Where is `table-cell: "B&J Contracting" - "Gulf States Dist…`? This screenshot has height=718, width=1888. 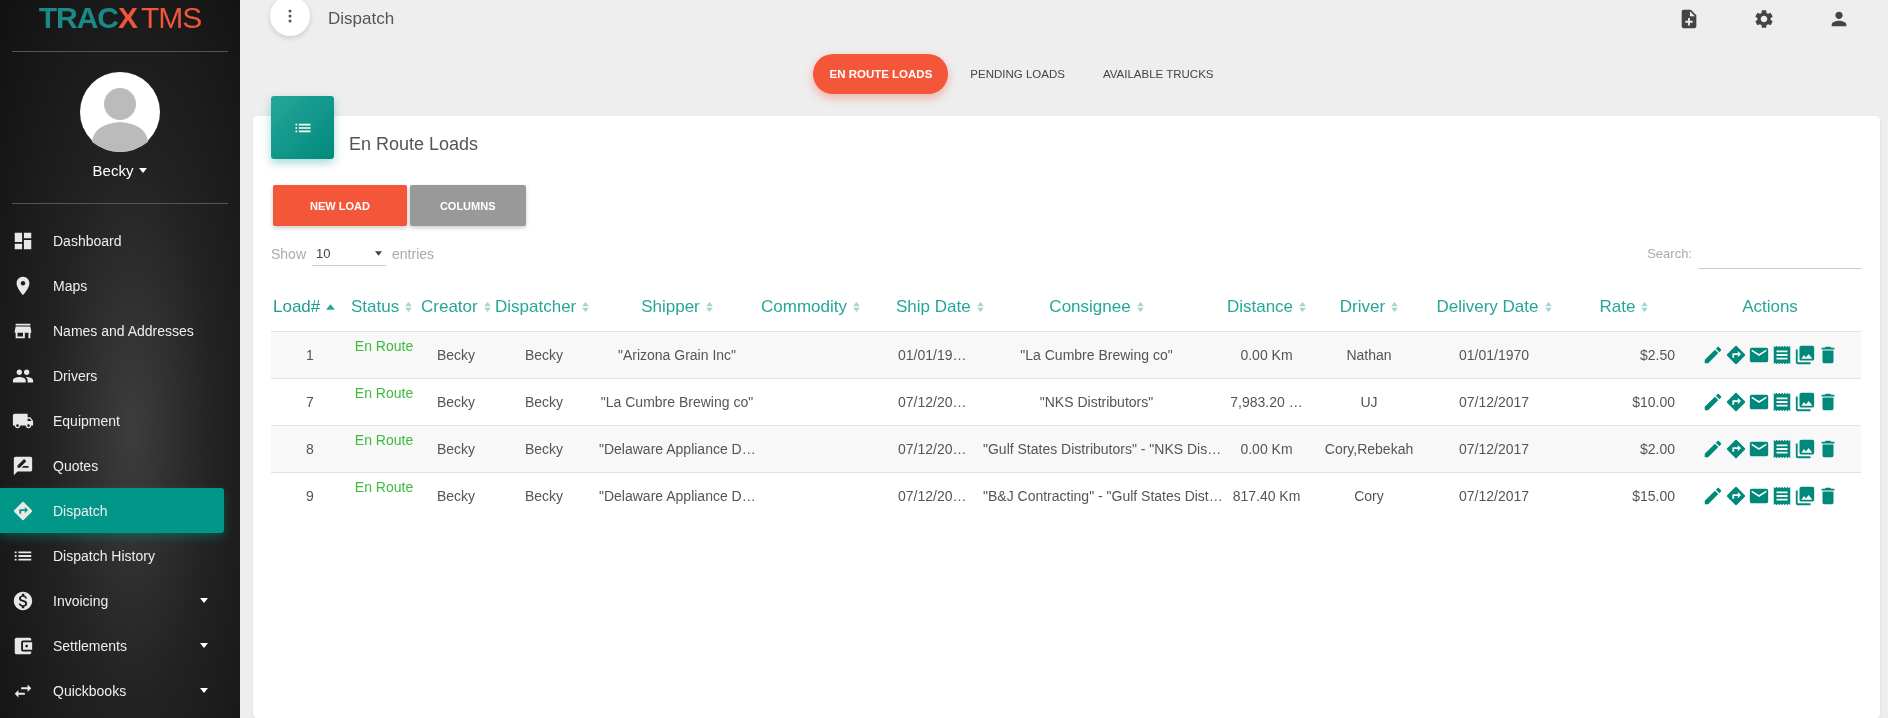
table-cell: "B&J Contracting" - "Gulf States Dist… is located at coordinates (1103, 496).